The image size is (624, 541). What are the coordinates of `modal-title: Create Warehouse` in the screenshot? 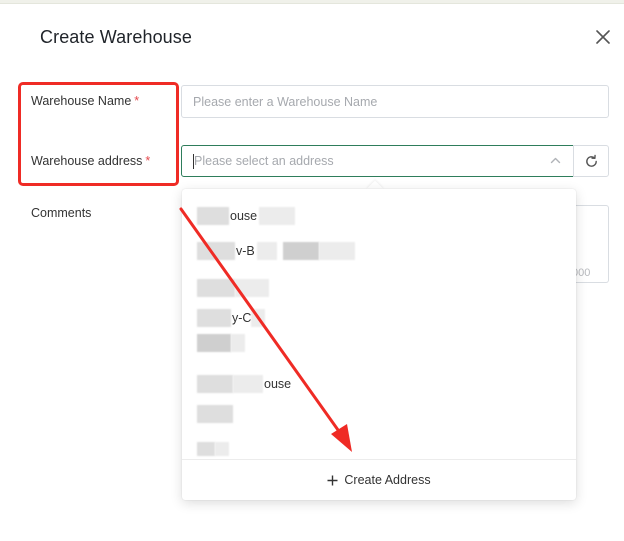 It's located at (116, 37).